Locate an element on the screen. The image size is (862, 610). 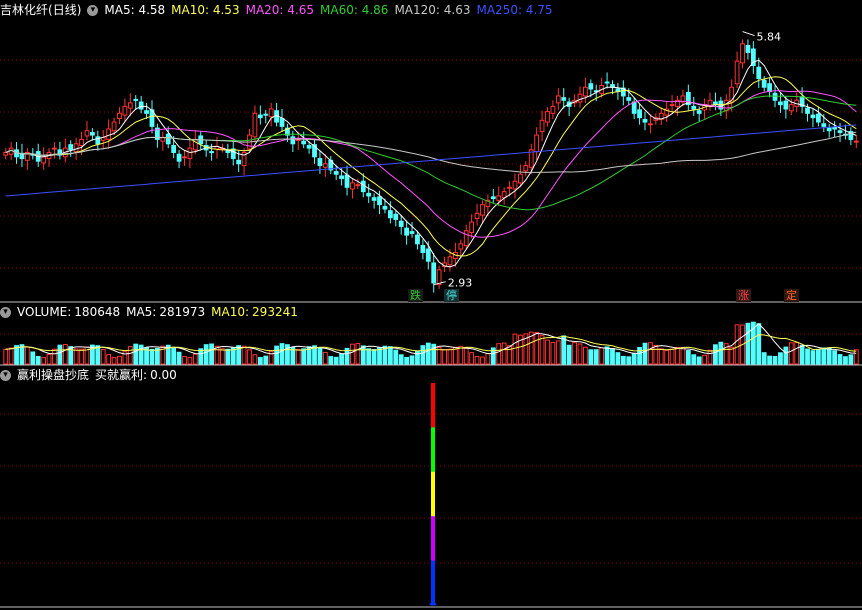
ma-legend-item: MA20: 4.65 is located at coordinates (280, 10).